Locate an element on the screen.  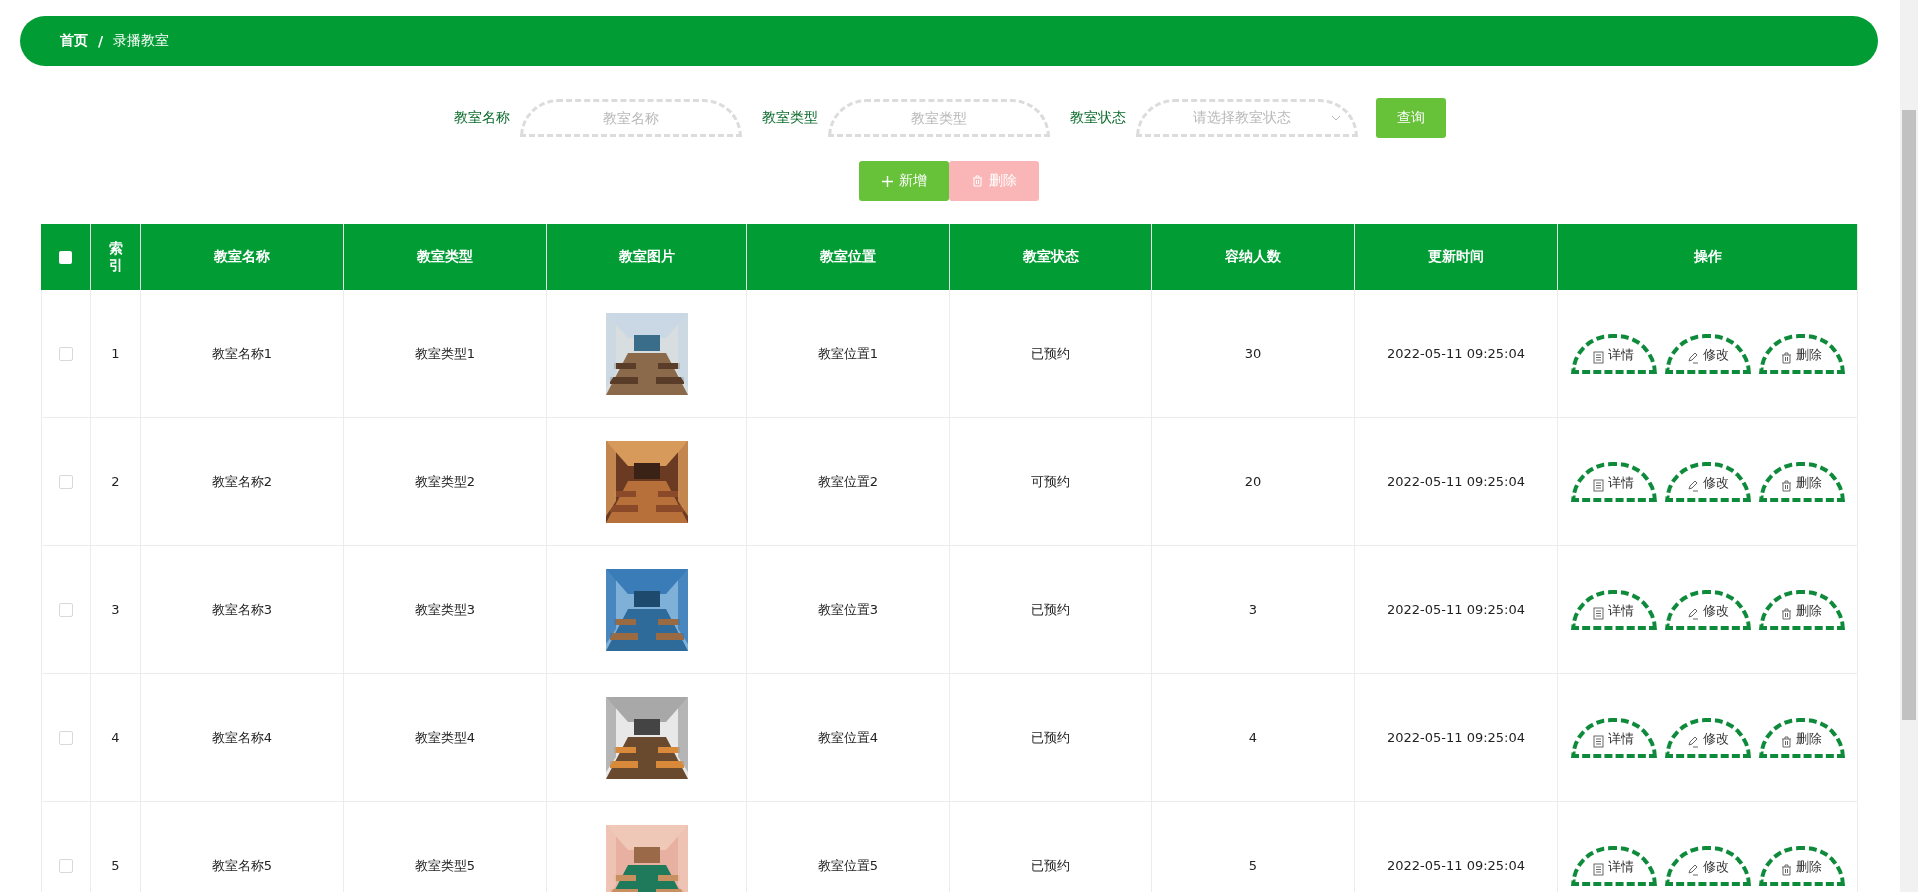
table-cell: 教室名称2 is located at coordinates (242, 481).